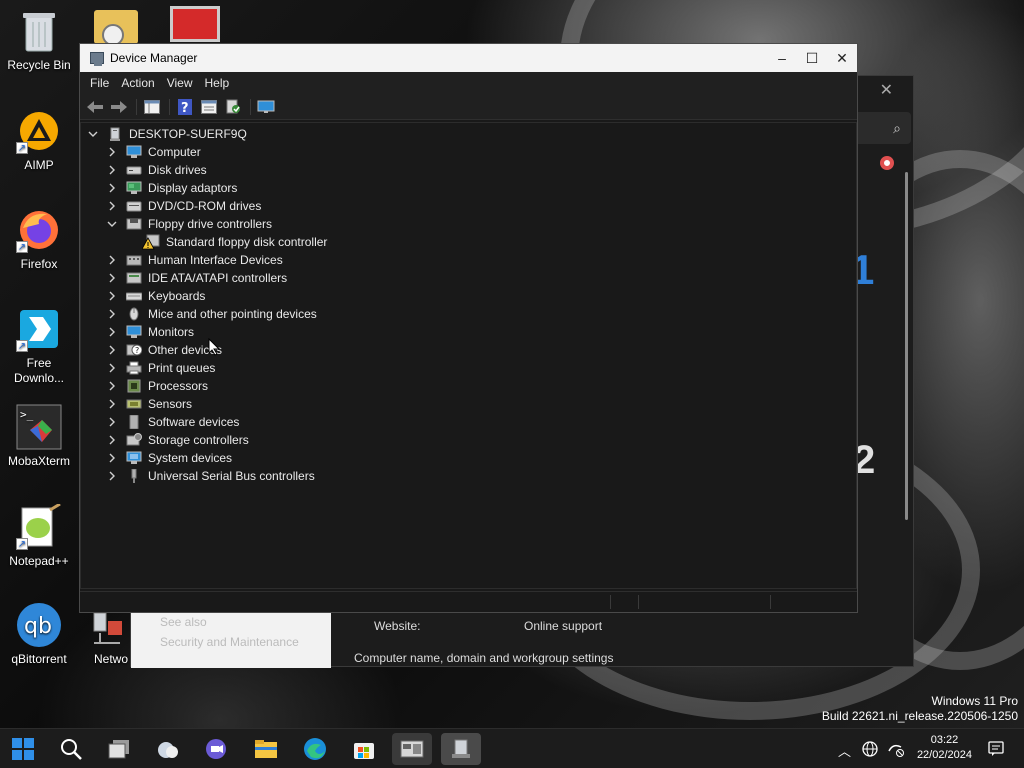  Describe the element at coordinates (71, 749) in the screenshot. I see `search-button` at that location.